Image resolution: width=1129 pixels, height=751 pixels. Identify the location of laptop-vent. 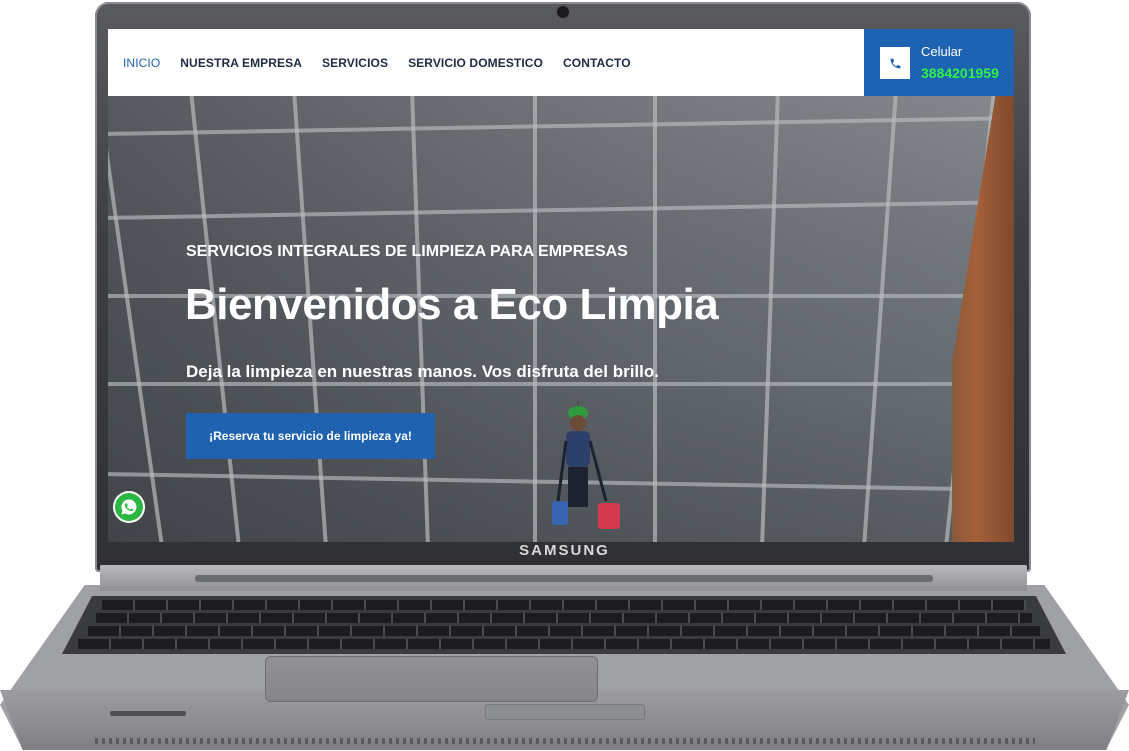
(565, 741).